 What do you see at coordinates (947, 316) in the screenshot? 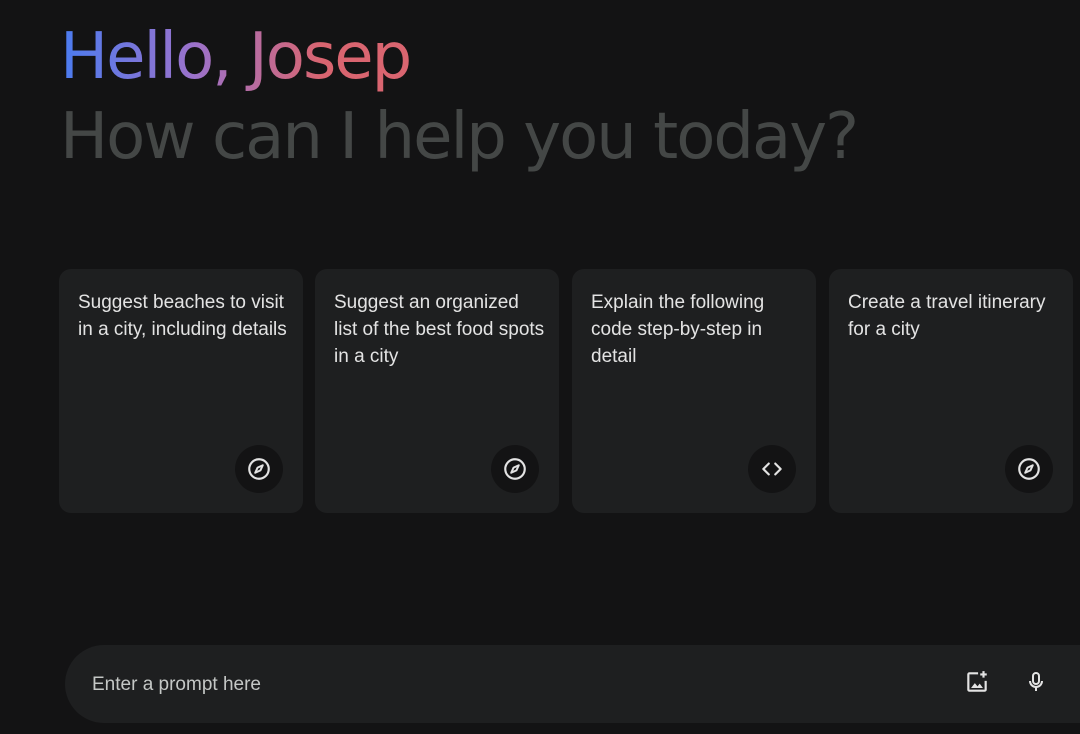
I see `suggestion-card-text: Create a travel itinerary for a city` at bounding box center [947, 316].